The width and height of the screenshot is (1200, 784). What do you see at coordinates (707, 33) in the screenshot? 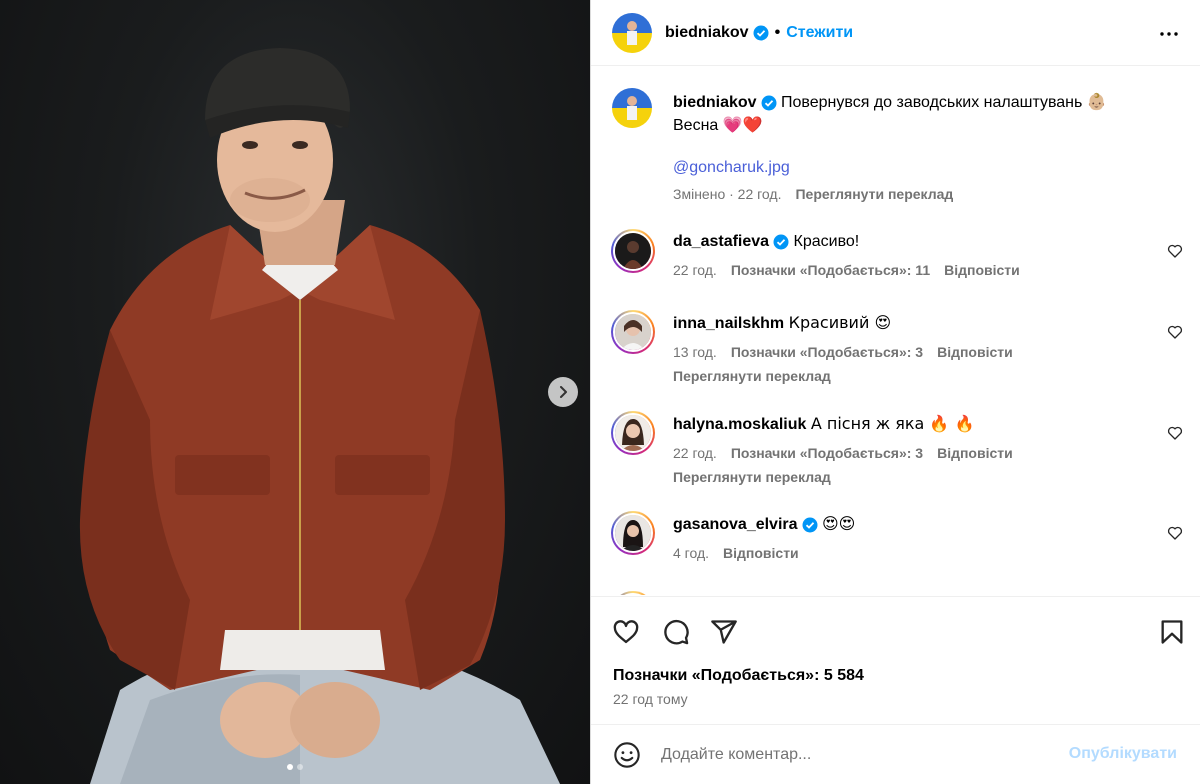
I see `author-username: biedniakov` at bounding box center [707, 33].